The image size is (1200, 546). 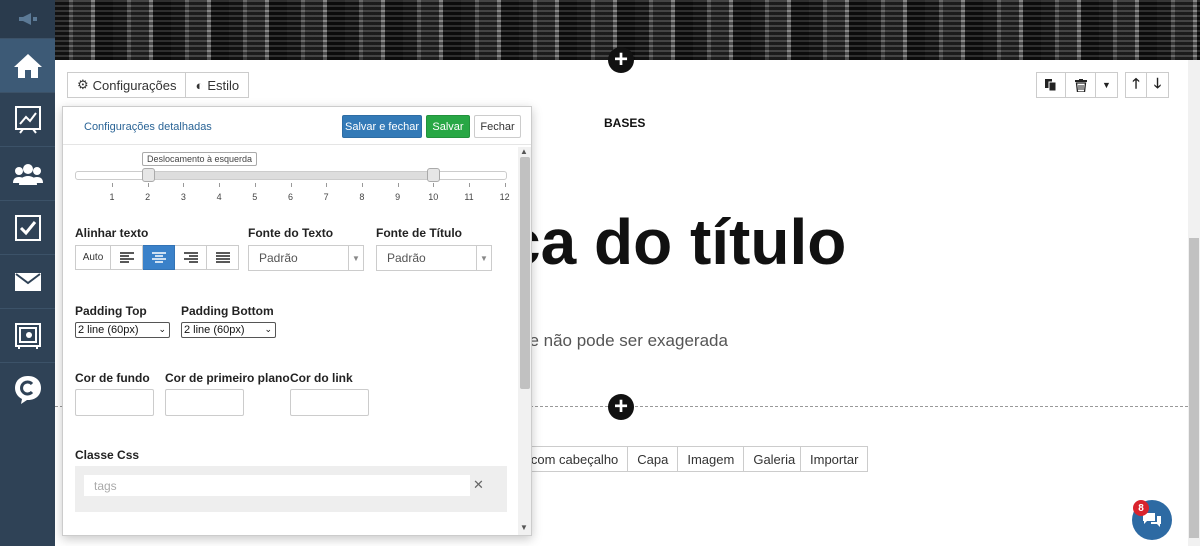 I want to click on slider-tick-label: 8, so click(x=362, y=197).